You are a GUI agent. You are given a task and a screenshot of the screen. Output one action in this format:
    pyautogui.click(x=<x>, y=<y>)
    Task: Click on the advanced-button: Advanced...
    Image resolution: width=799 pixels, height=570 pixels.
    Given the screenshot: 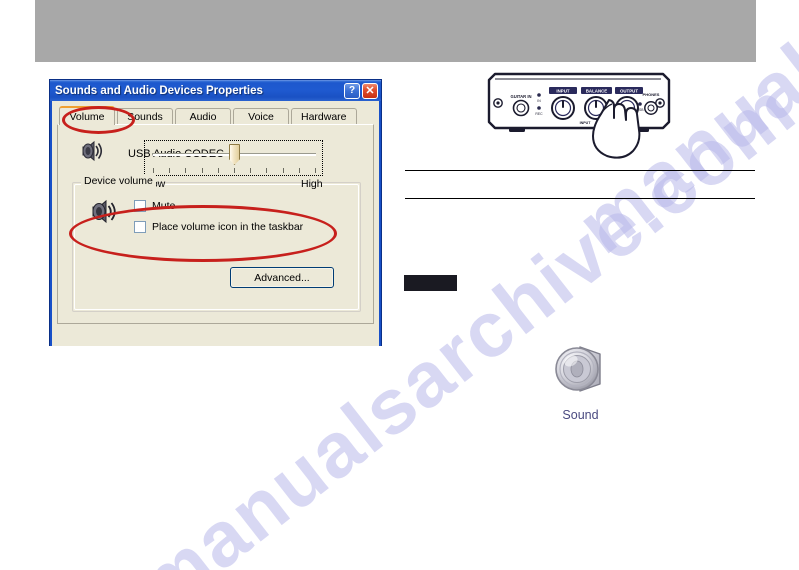 What is the action you would take?
    pyautogui.click(x=282, y=277)
    